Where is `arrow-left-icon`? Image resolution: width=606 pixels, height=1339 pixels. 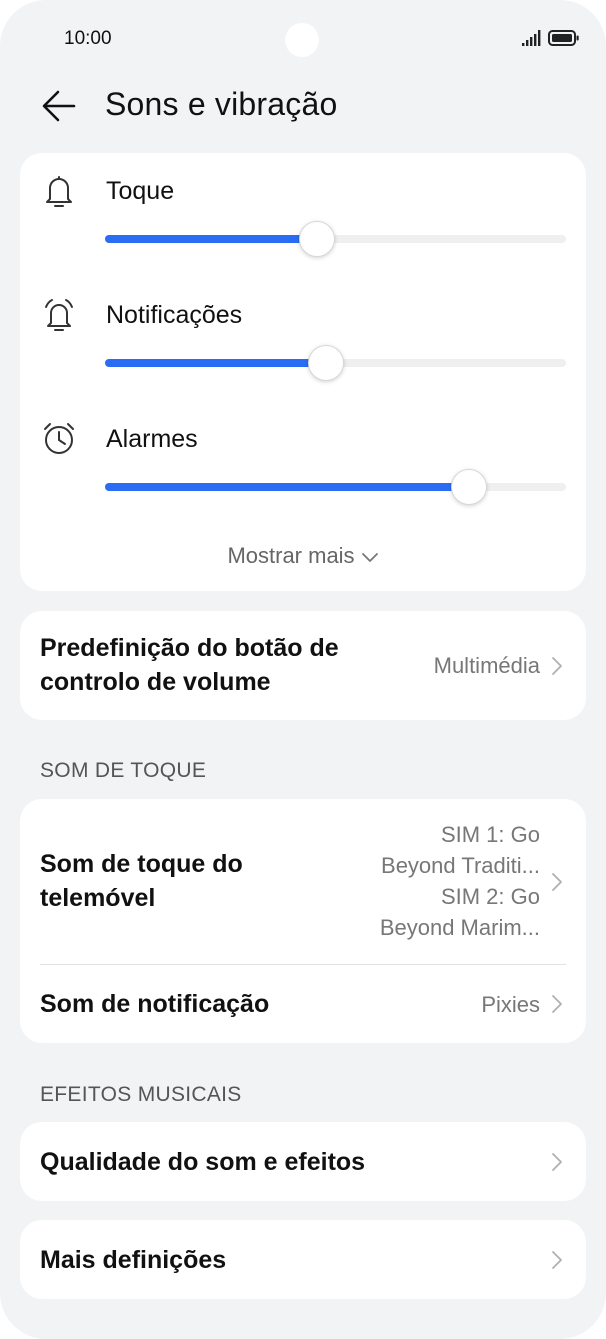
arrow-left-icon is located at coordinates (60, 106).